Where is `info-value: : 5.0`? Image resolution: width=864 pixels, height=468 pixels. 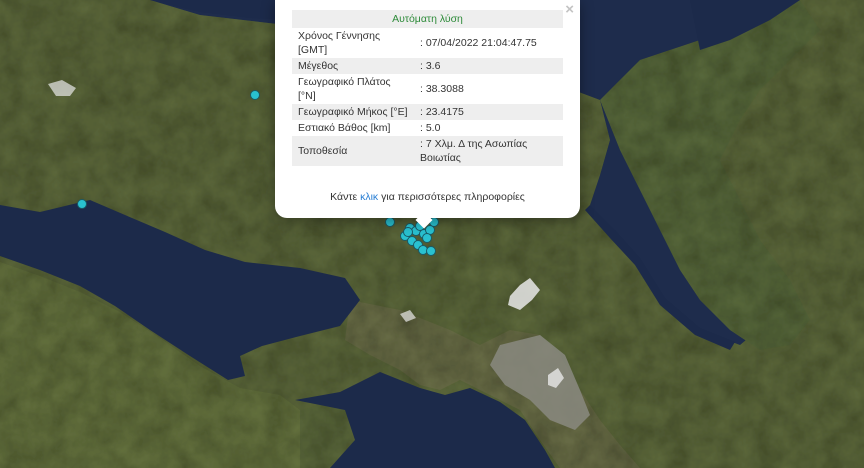 info-value: : 5.0 is located at coordinates (430, 128).